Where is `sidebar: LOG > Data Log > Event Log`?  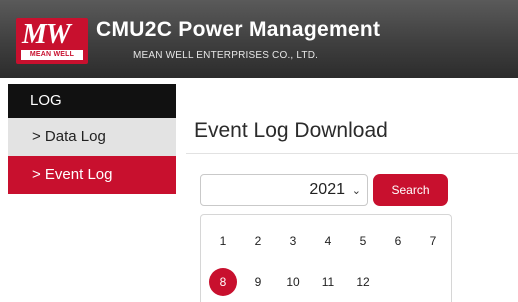
sidebar: LOG > Data Log > Event Log is located at coordinates (92, 139).